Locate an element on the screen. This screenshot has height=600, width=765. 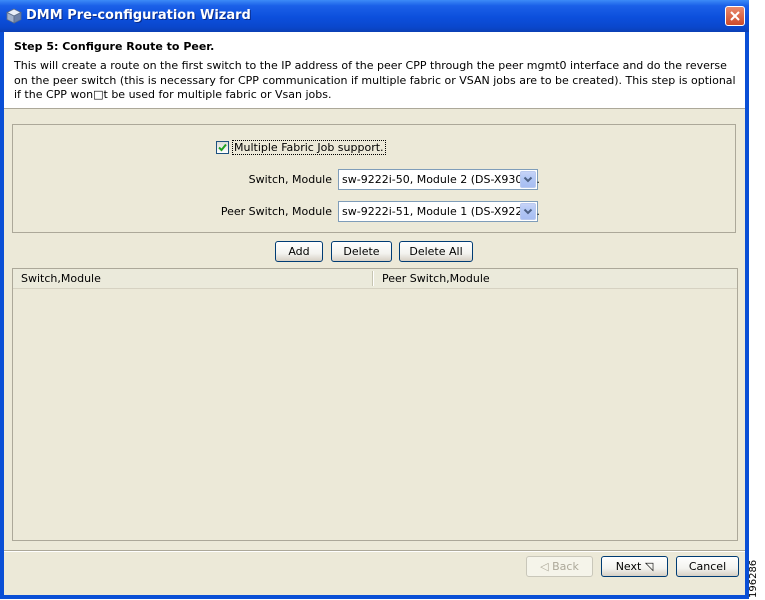
switch-module-dropdown is located at coordinates (528, 179).